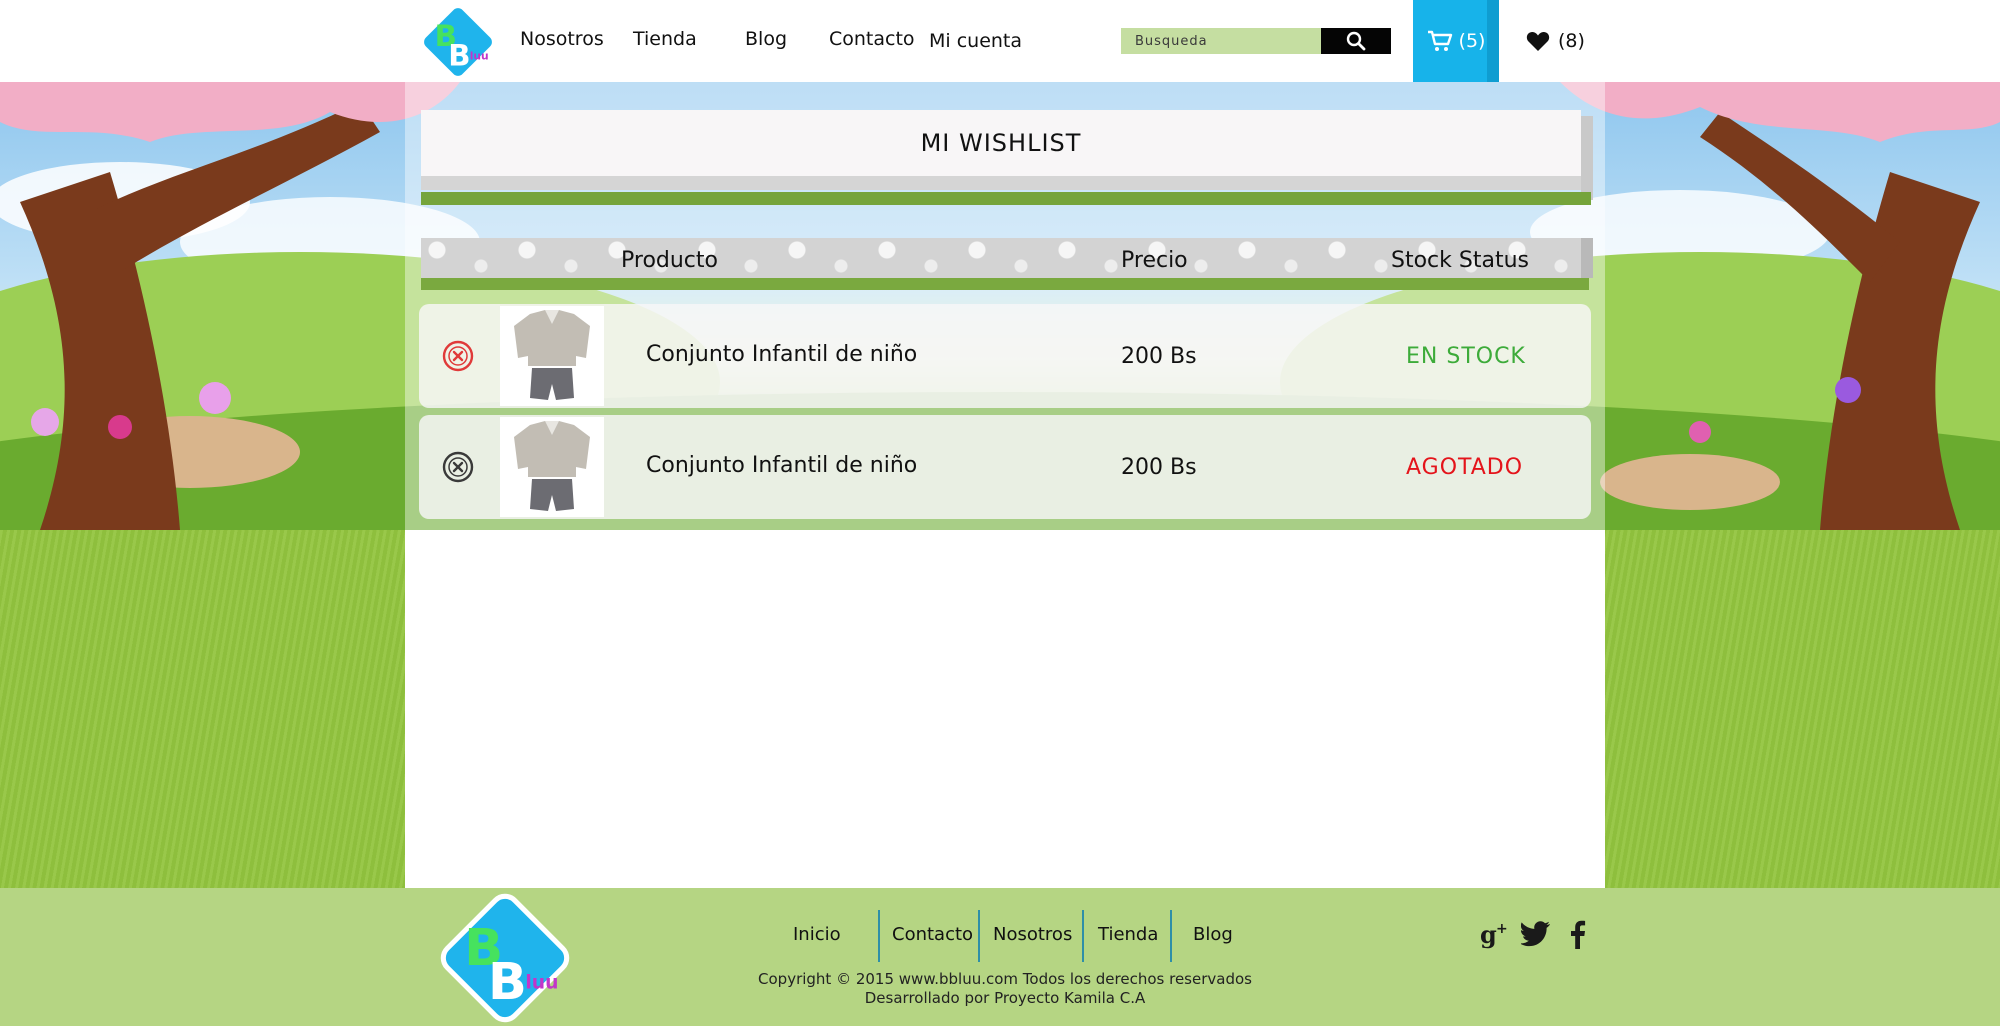  Describe the element at coordinates (817, 934) in the screenshot. I see `footer-link-inicio: Inicio` at that location.